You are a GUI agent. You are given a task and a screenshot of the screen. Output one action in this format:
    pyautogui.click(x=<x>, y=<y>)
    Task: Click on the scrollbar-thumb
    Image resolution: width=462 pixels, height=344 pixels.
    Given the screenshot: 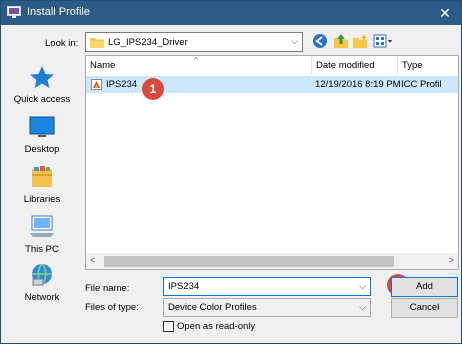 What is the action you would take?
    pyautogui.click(x=249, y=261)
    